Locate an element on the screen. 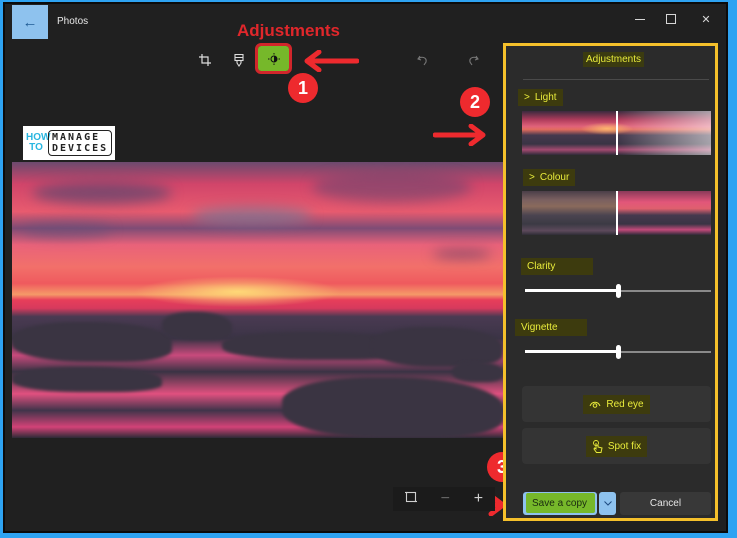  panel-divider is located at coordinates (616, 79).